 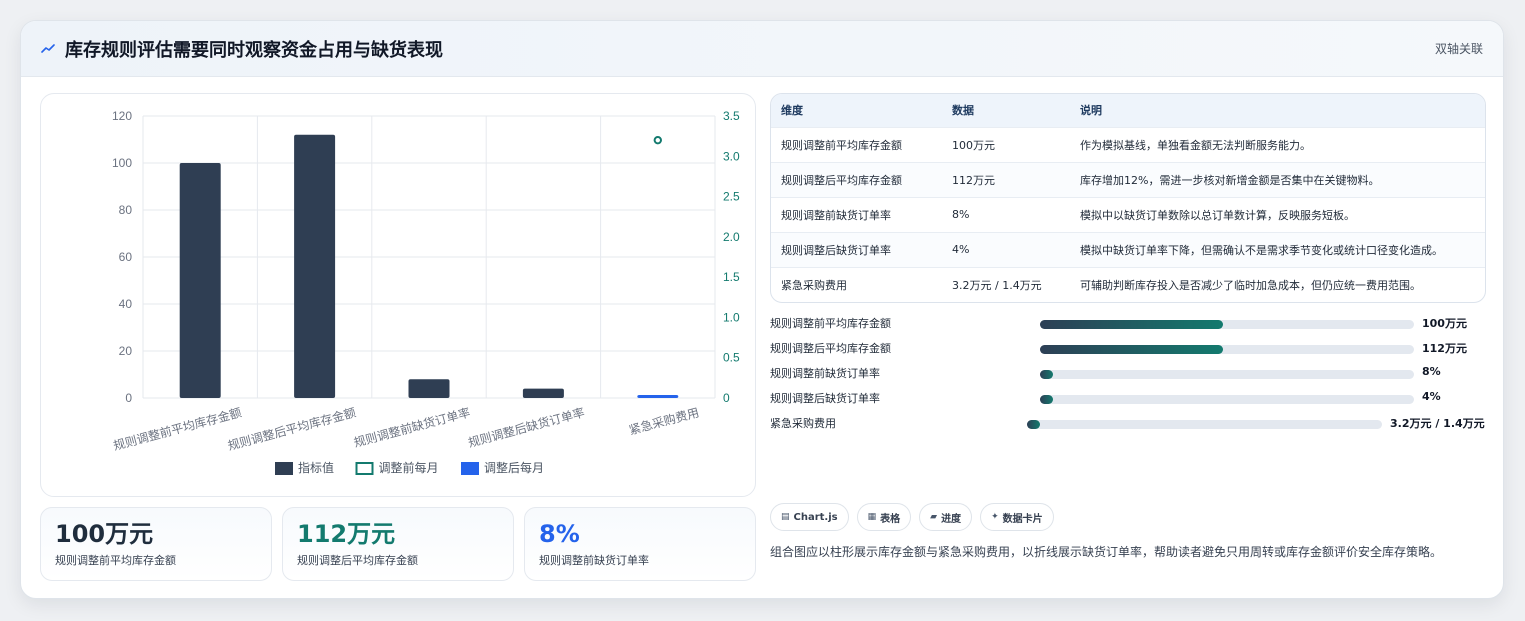 I want to click on chip--: ▦ 表格, so click(x=884, y=517).